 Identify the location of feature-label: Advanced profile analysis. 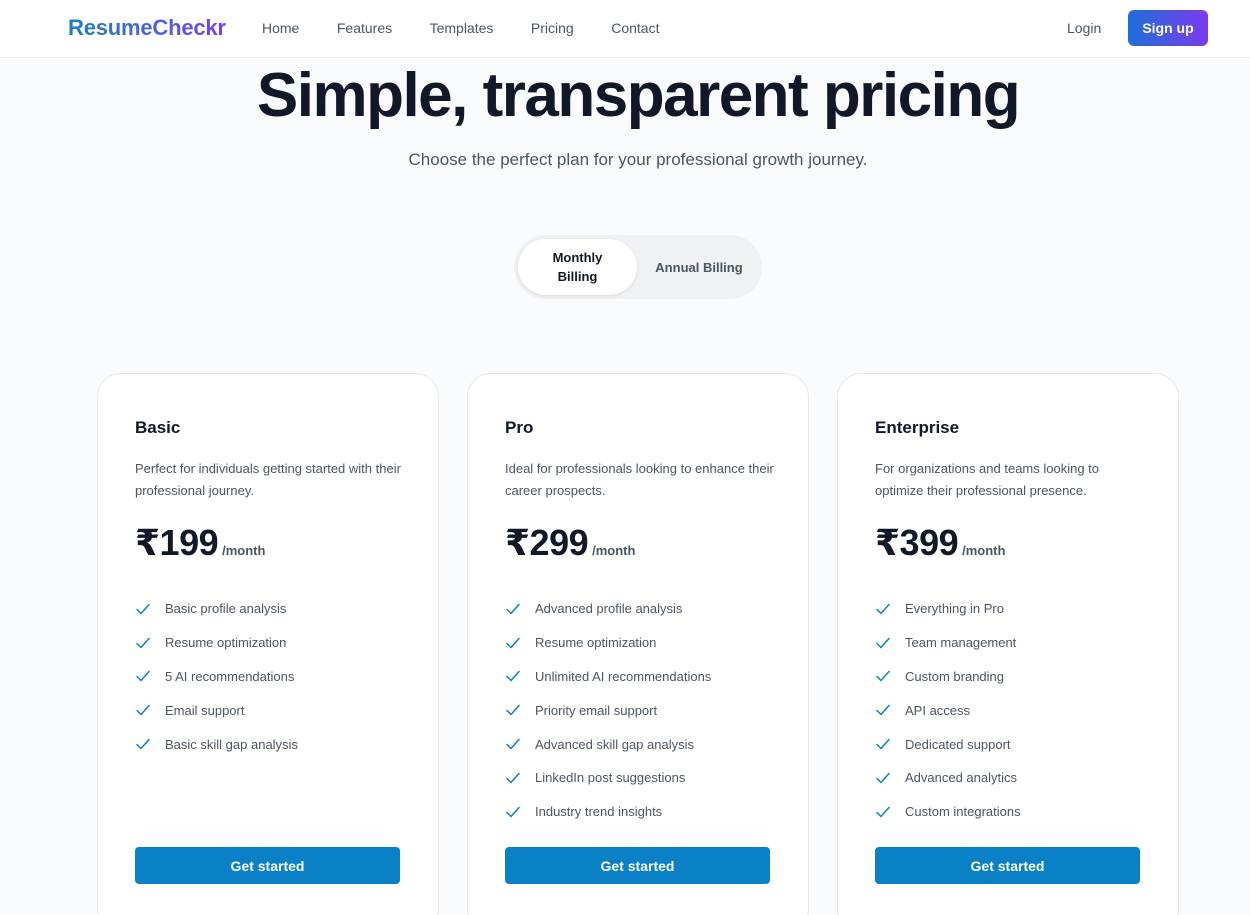
(609, 609).